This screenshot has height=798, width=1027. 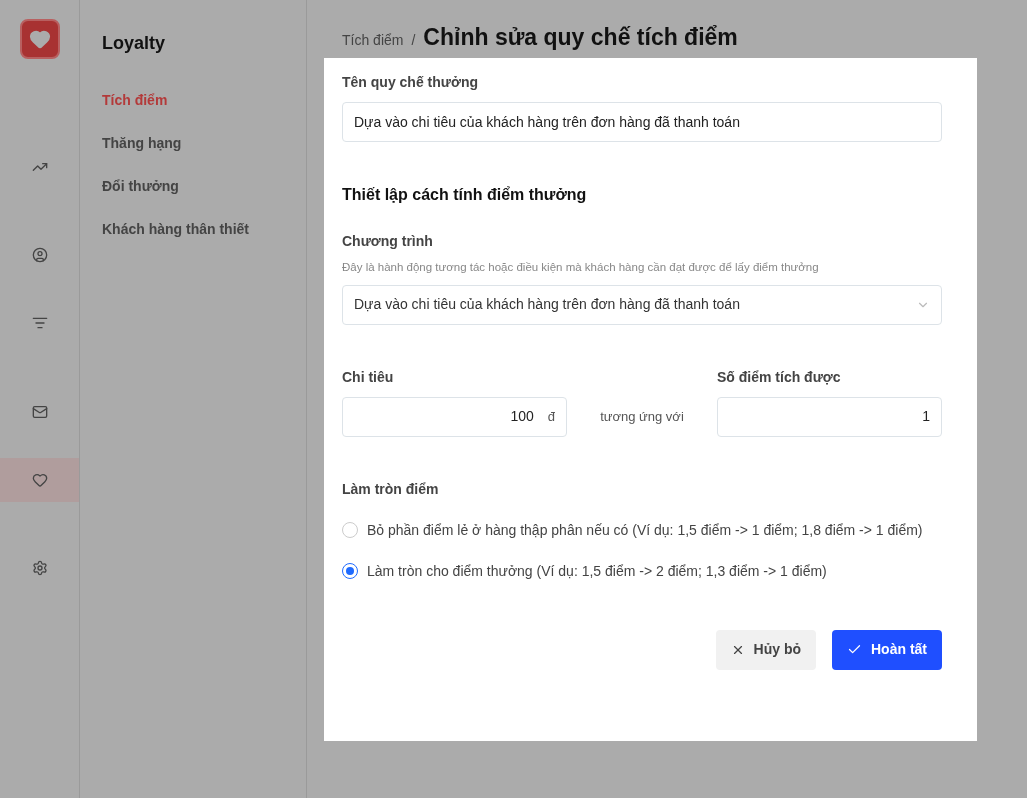 What do you see at coordinates (581, 267) in the screenshot?
I see `field-hint: Đây là hành động tương tác hoặc điều kiện mà khách hàng cần đạt được để lấy điểm thưởng` at bounding box center [581, 267].